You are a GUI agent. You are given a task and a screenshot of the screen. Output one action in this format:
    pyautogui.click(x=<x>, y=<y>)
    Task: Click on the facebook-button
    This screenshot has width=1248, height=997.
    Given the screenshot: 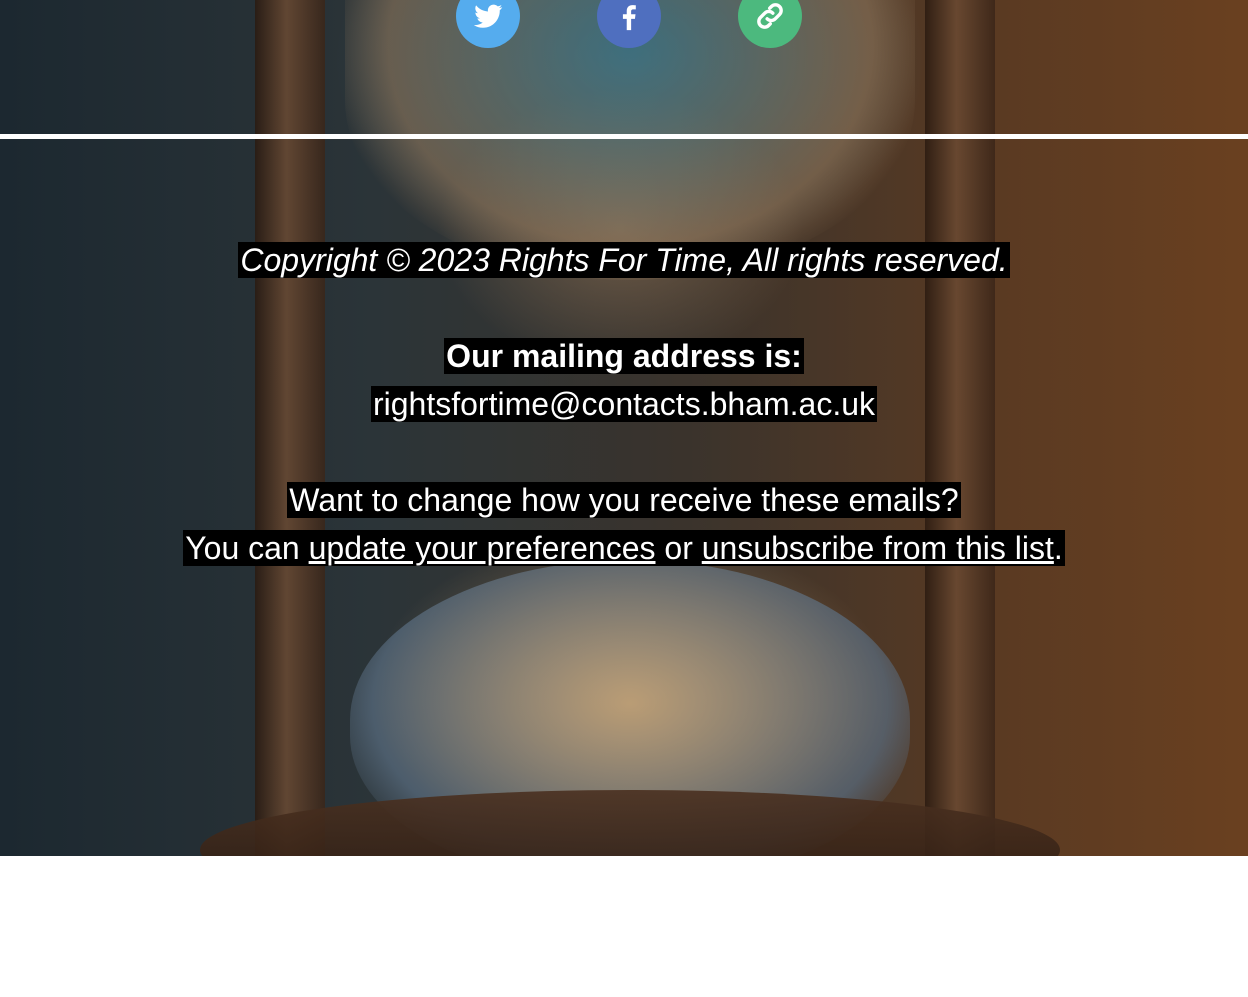 What is the action you would take?
    pyautogui.click(x=629, y=24)
    